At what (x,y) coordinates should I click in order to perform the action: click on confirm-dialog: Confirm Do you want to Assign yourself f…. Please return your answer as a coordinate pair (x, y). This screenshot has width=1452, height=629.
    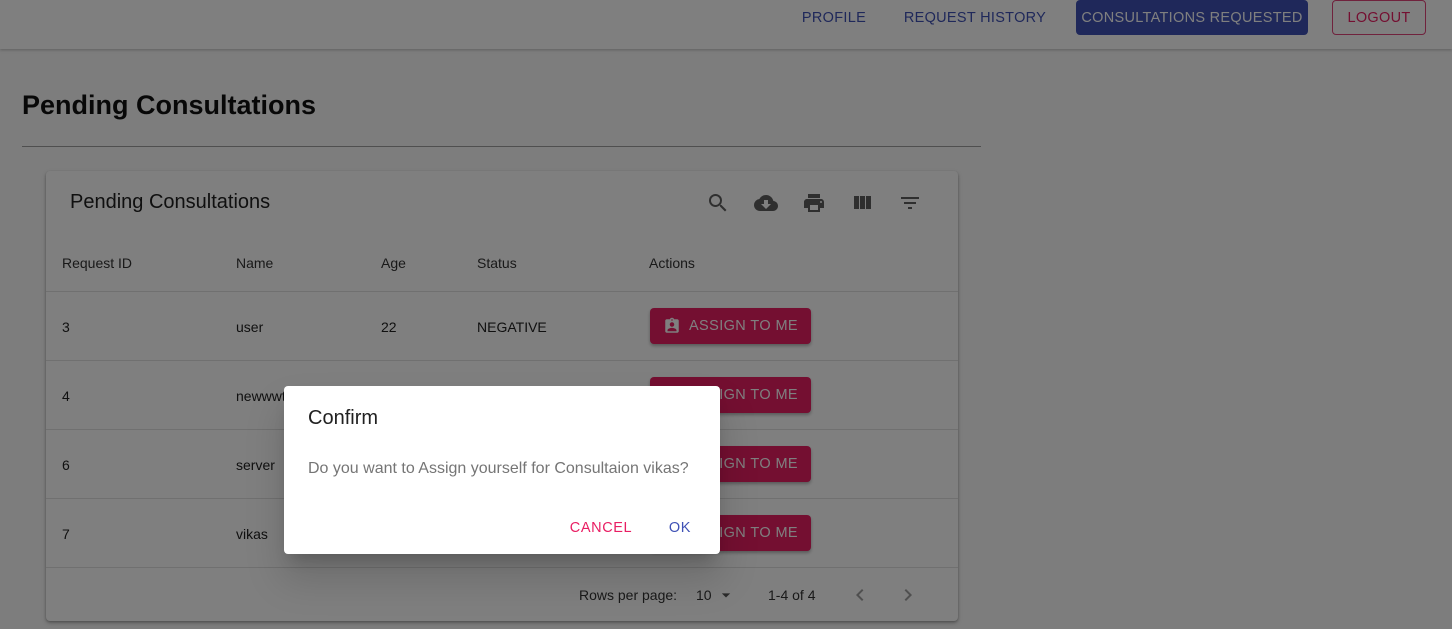
    Looking at the image, I should click on (502, 470).